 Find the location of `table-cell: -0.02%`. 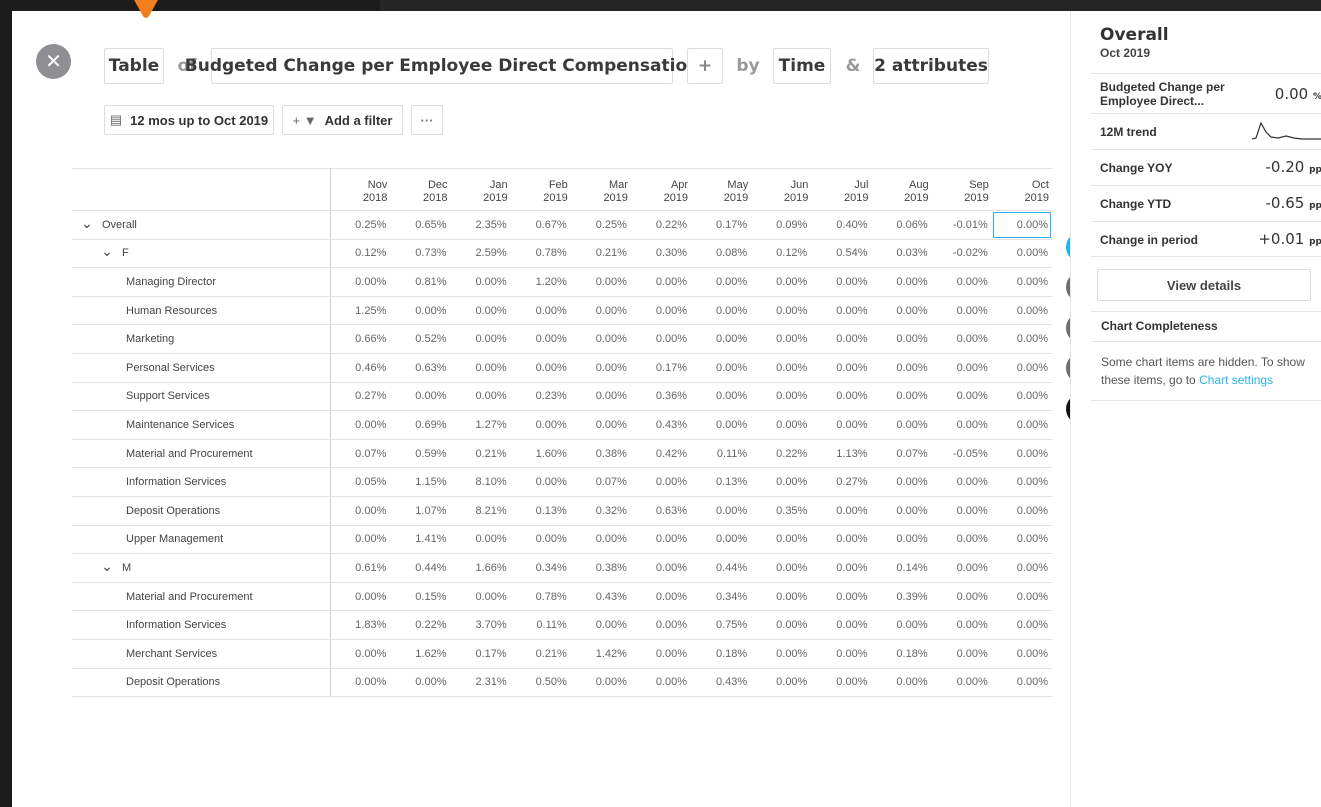

table-cell: -0.02% is located at coordinates (961, 254).